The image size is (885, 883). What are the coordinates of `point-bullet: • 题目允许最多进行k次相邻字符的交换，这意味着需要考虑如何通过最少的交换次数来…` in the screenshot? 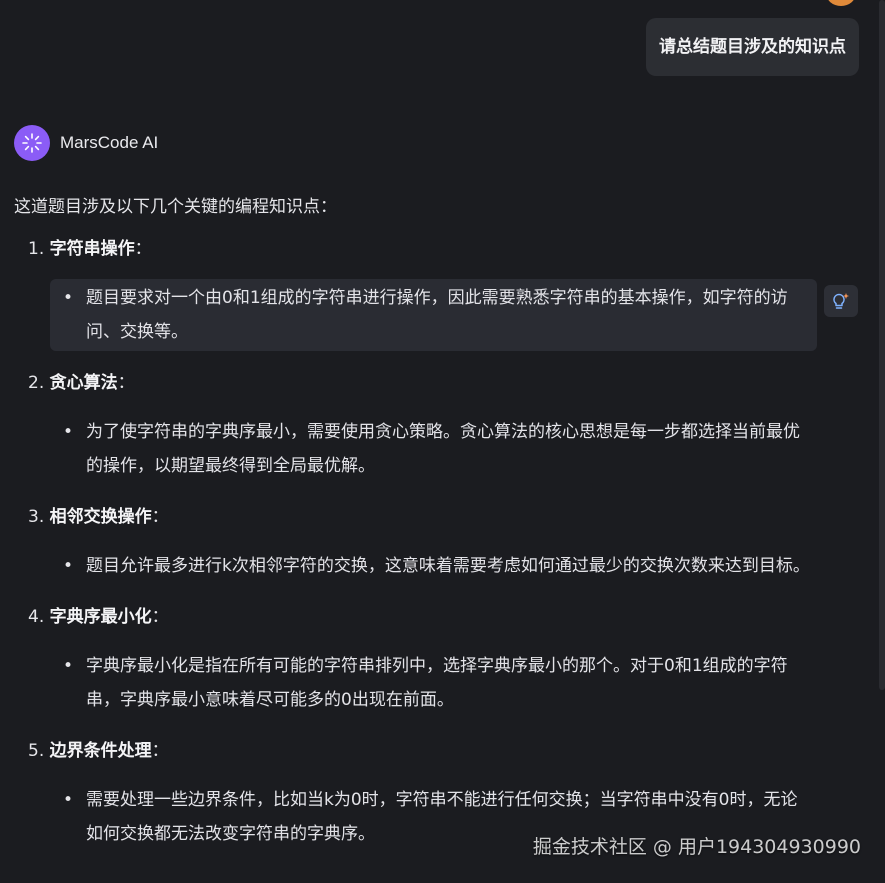 It's located at (433, 566).